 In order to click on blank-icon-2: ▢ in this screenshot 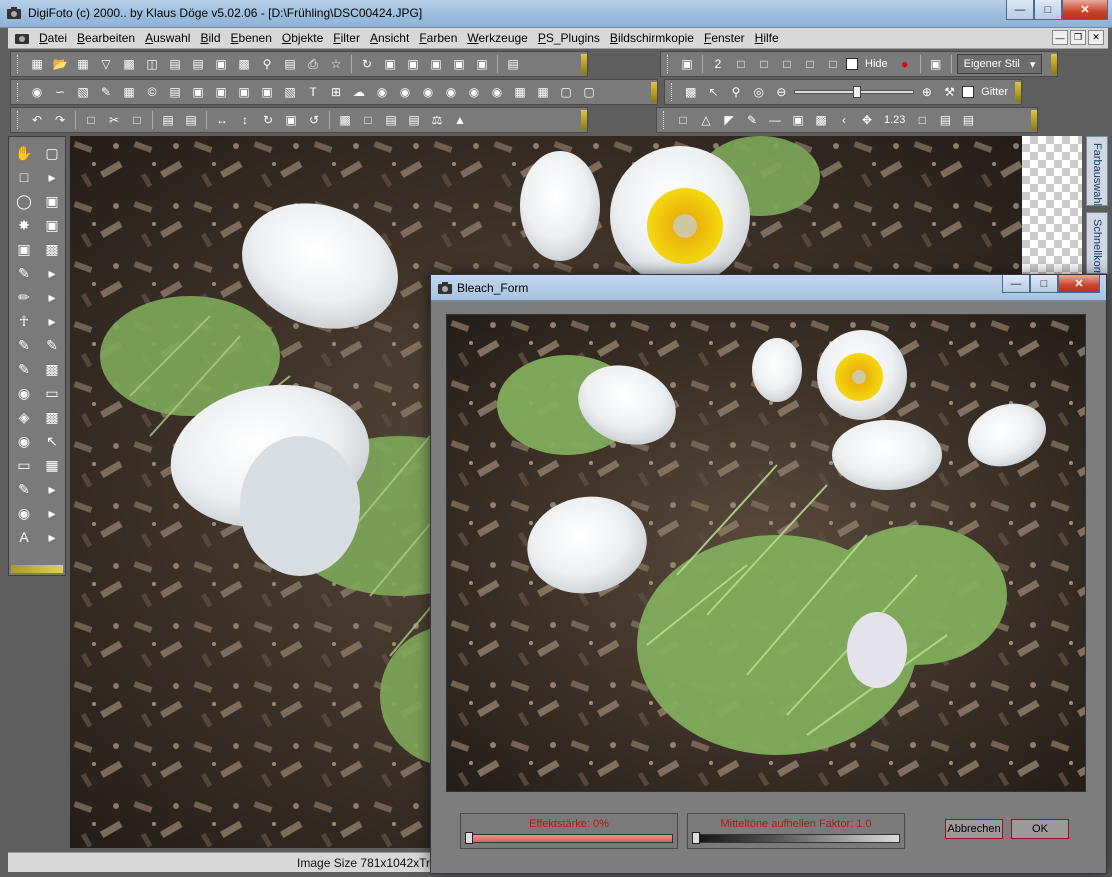, I will do `click(589, 92)`.